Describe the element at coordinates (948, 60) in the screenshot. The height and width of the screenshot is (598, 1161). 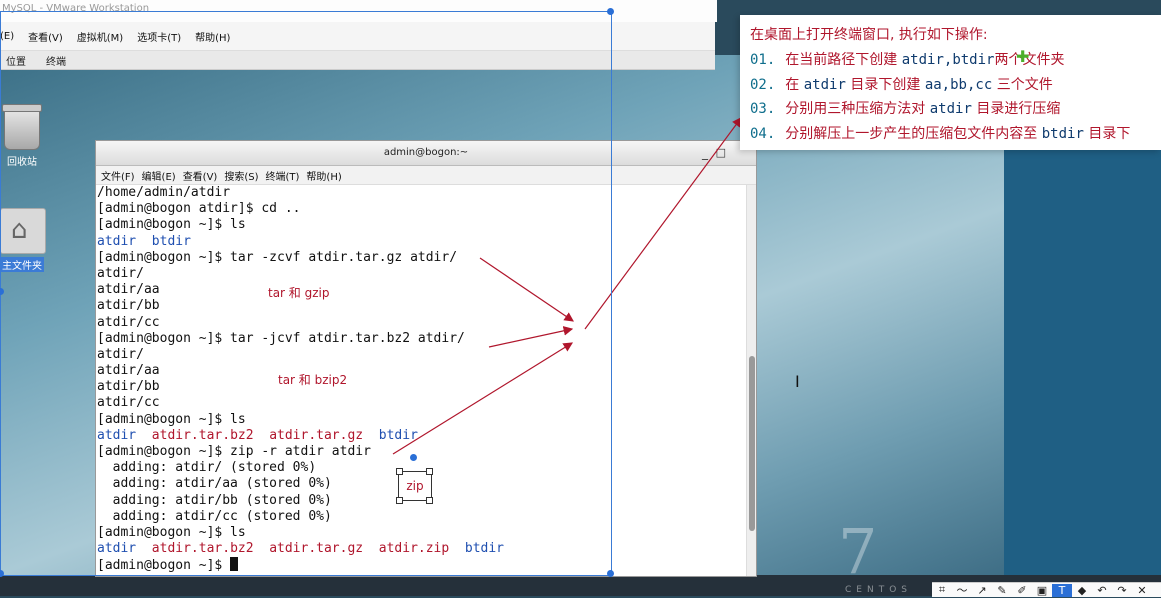
I see `instruction-text: atdir,btdir` at that location.